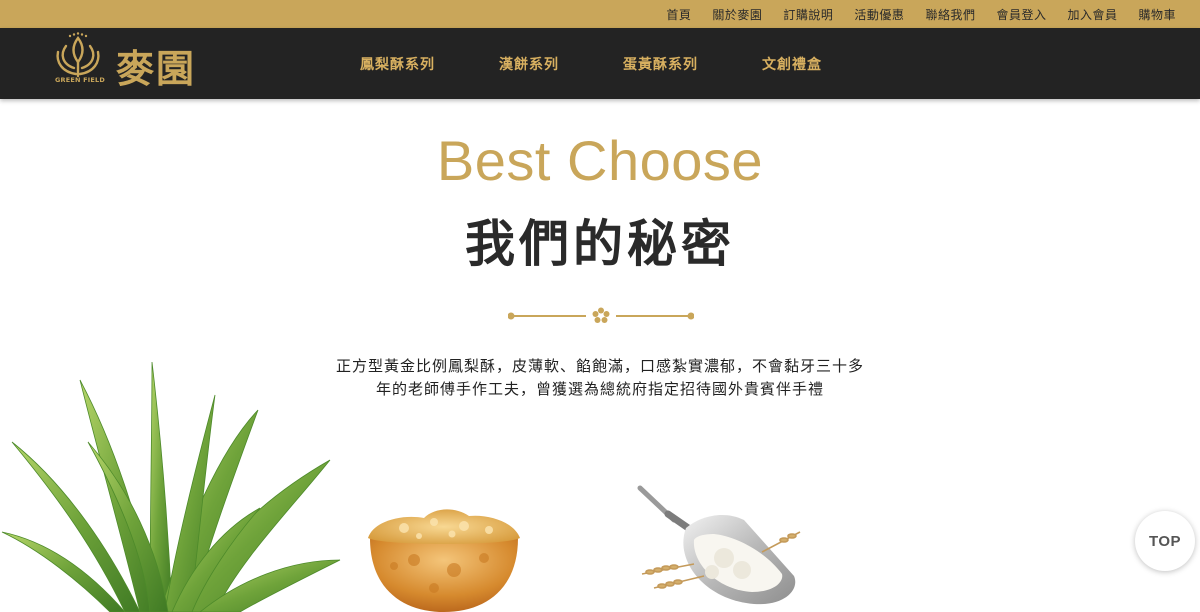 This screenshot has height=612, width=1200. Describe the element at coordinates (1165, 541) in the screenshot. I see `back-to-top-button: TOP` at that location.